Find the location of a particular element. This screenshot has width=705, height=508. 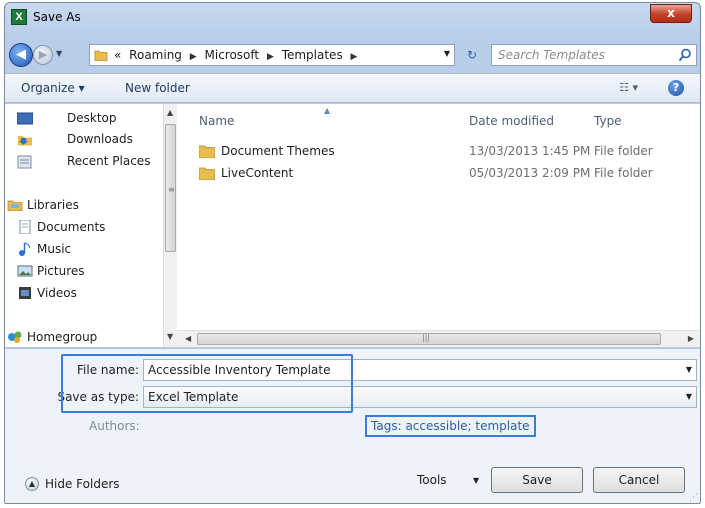

cancel-button: Cancel is located at coordinates (639, 480).